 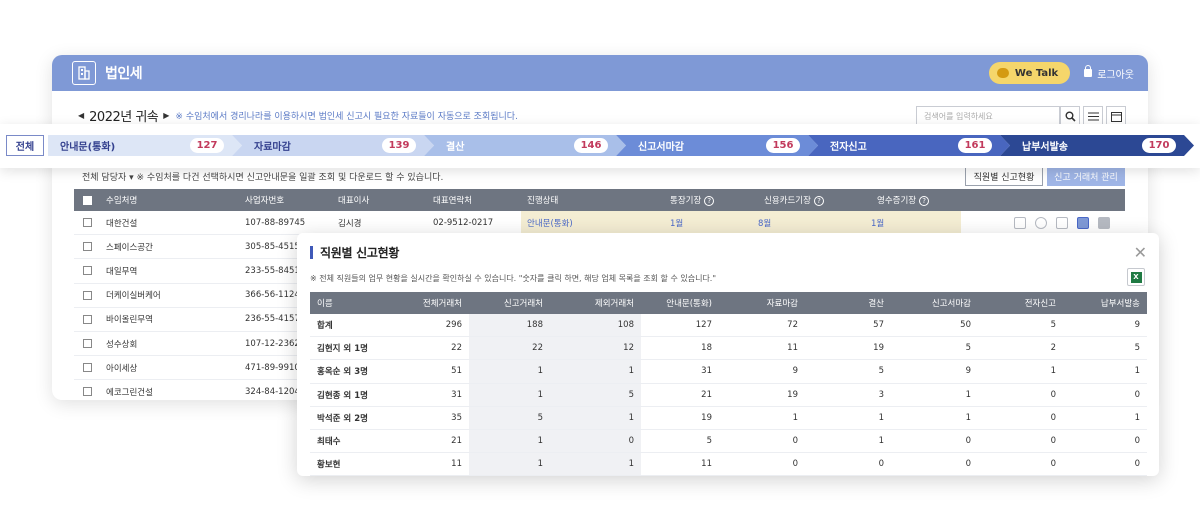 What do you see at coordinates (814, 223) in the screenshot?
I see `card-cell: 8월` at bounding box center [814, 223].